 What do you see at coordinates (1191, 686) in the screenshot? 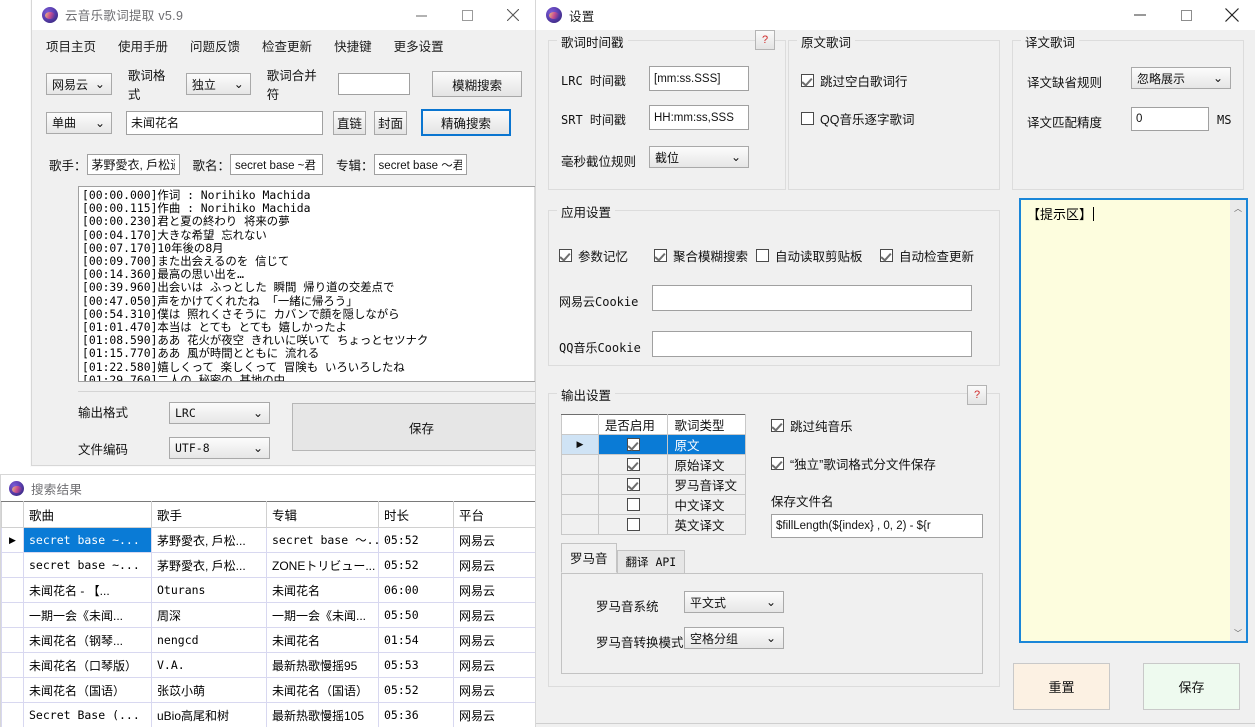
I see `save-settings-button: 保存` at bounding box center [1191, 686].